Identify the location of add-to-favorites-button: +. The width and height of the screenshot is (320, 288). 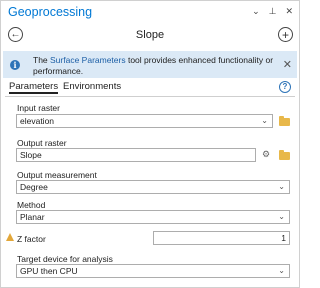
(285, 34).